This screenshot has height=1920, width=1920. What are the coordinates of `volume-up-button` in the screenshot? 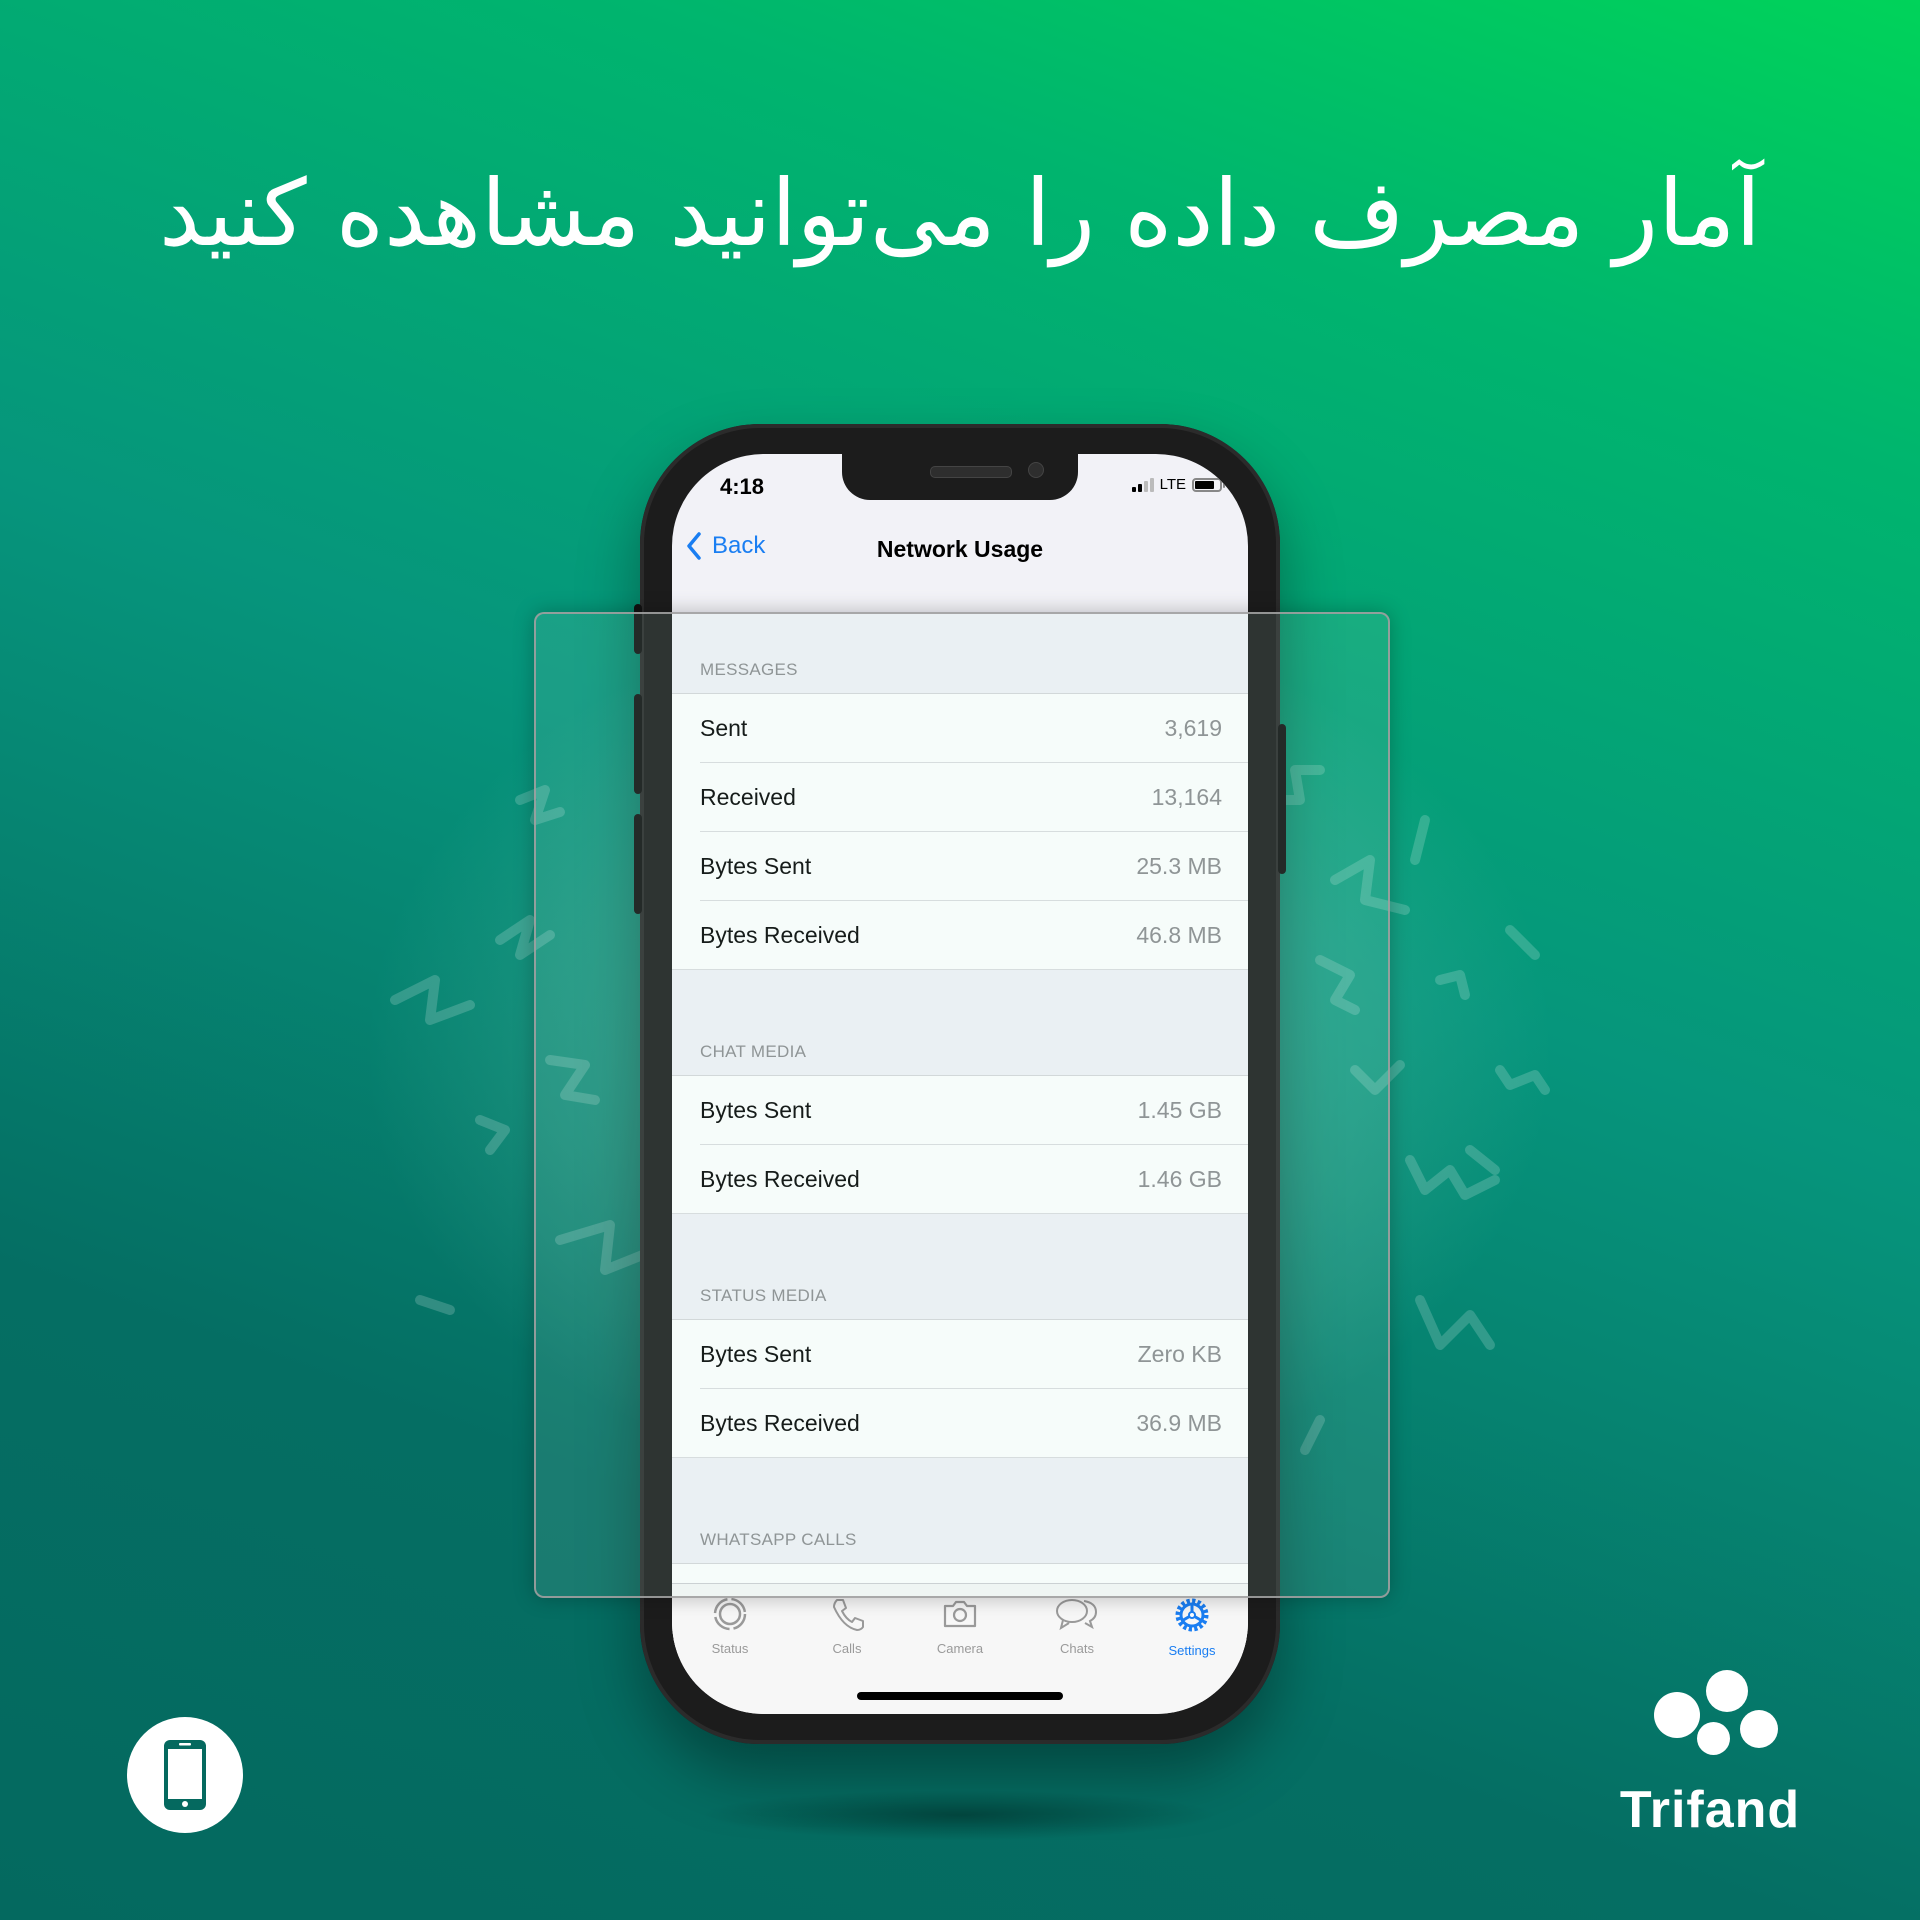 It's located at (638, 744).